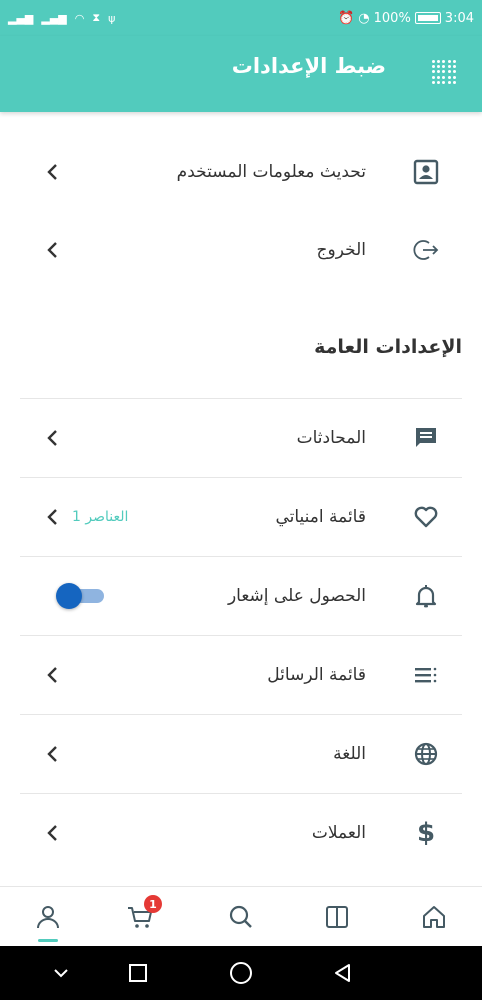 This screenshot has width=482, height=1000. Describe the element at coordinates (434, 917) in the screenshot. I see `home-icon` at that location.